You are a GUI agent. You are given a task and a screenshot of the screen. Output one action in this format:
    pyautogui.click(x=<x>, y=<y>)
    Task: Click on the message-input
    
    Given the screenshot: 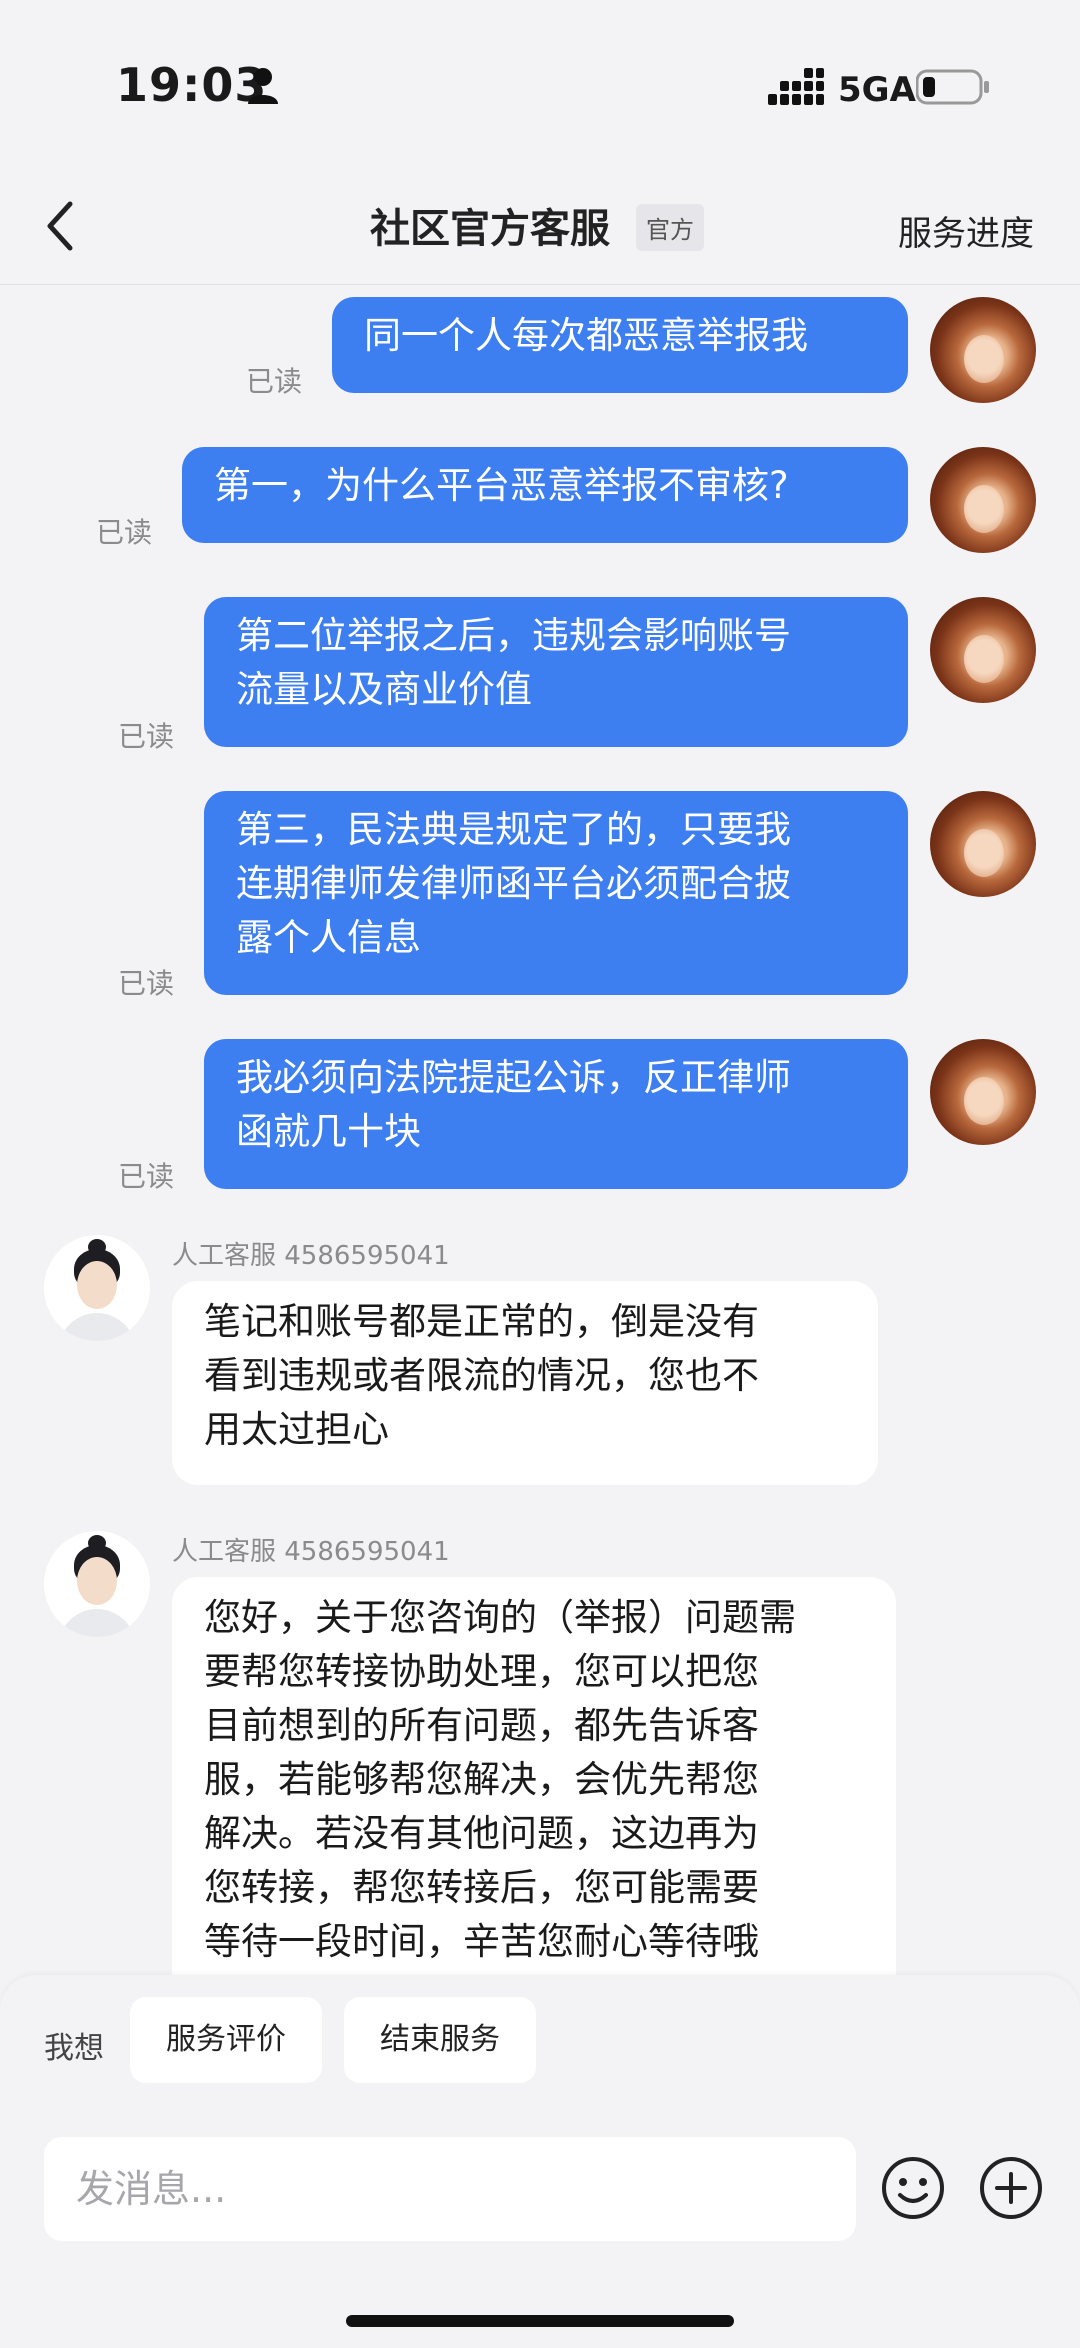 What is the action you would take?
    pyautogui.click(x=450, y=2189)
    